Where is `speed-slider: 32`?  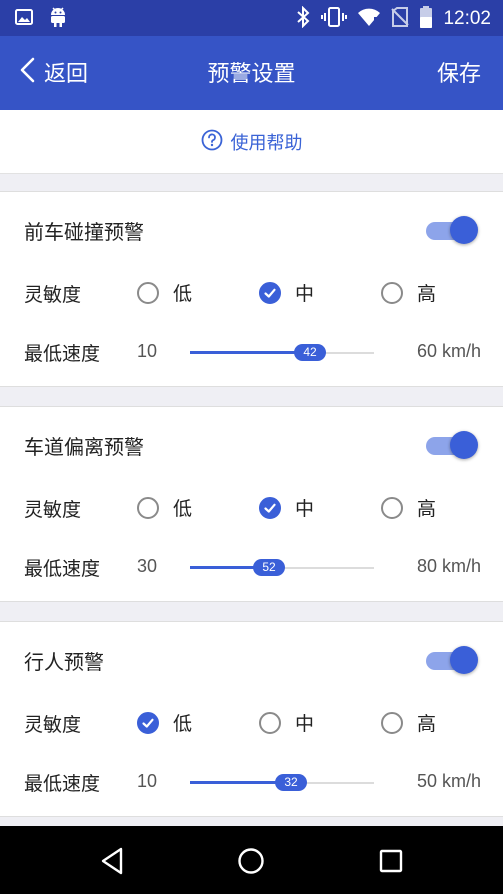 speed-slider: 32 is located at coordinates (282, 783).